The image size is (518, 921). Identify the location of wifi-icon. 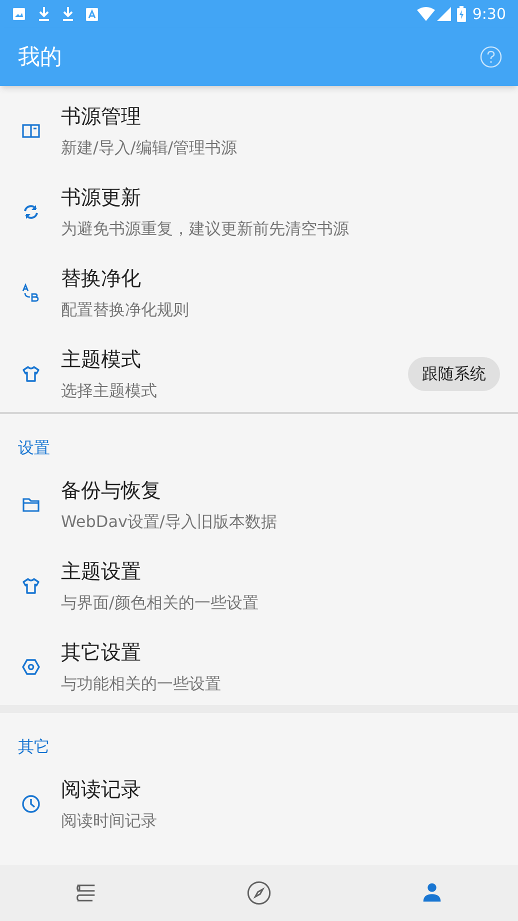
(426, 14).